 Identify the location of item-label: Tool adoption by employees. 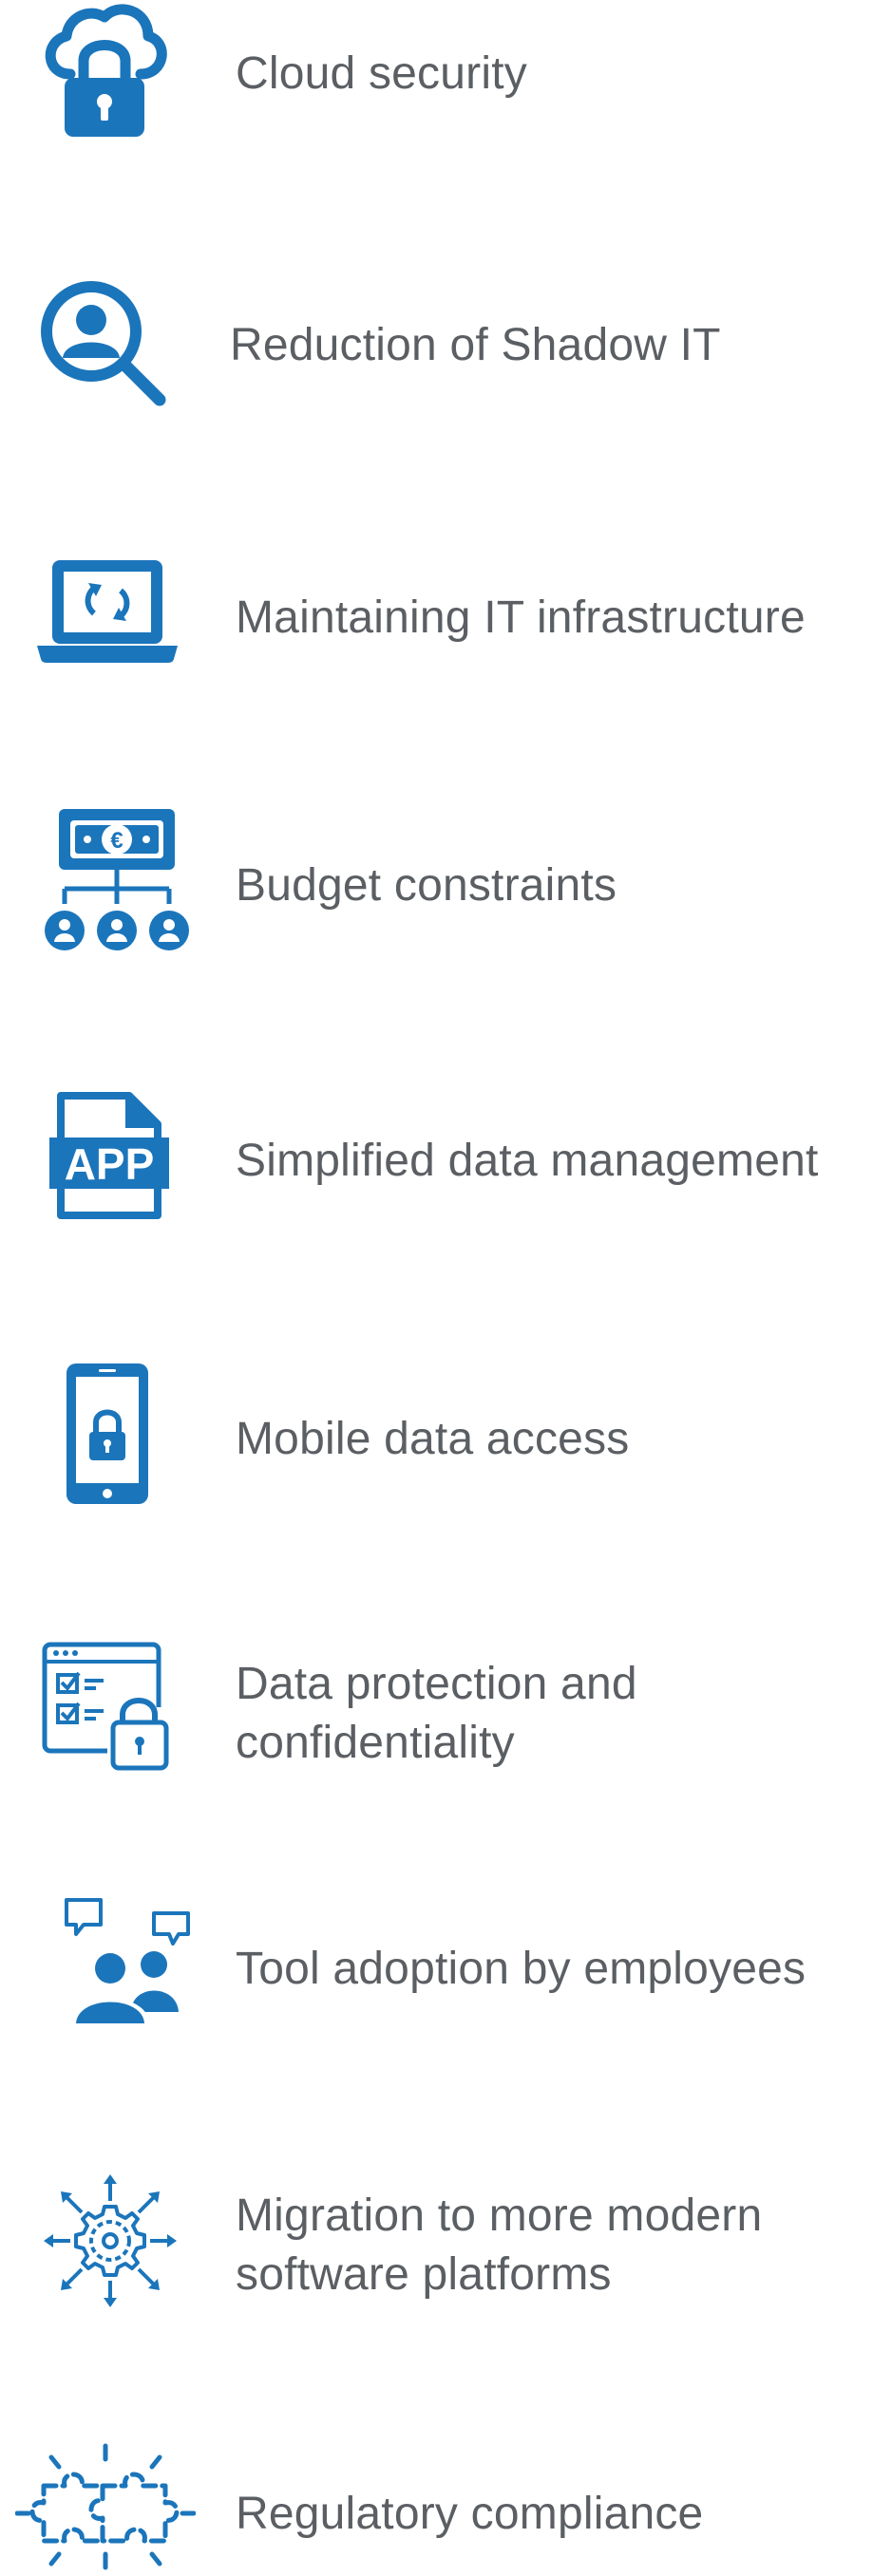
(522, 1969).